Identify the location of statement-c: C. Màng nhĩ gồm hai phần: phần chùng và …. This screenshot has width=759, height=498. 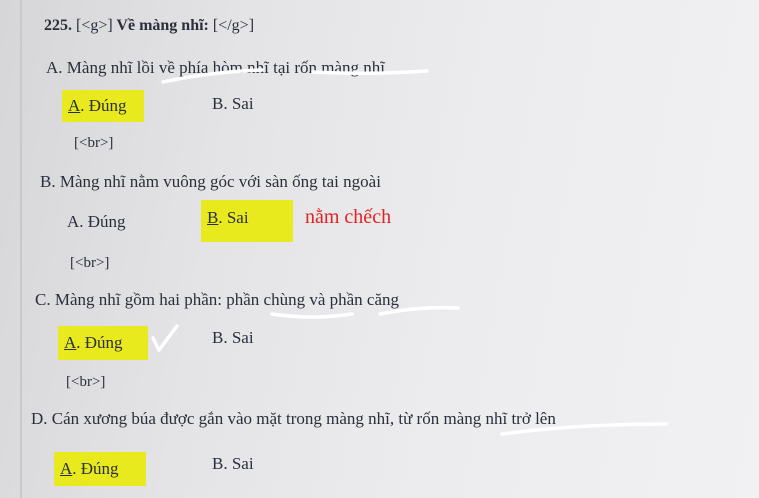
(217, 299).